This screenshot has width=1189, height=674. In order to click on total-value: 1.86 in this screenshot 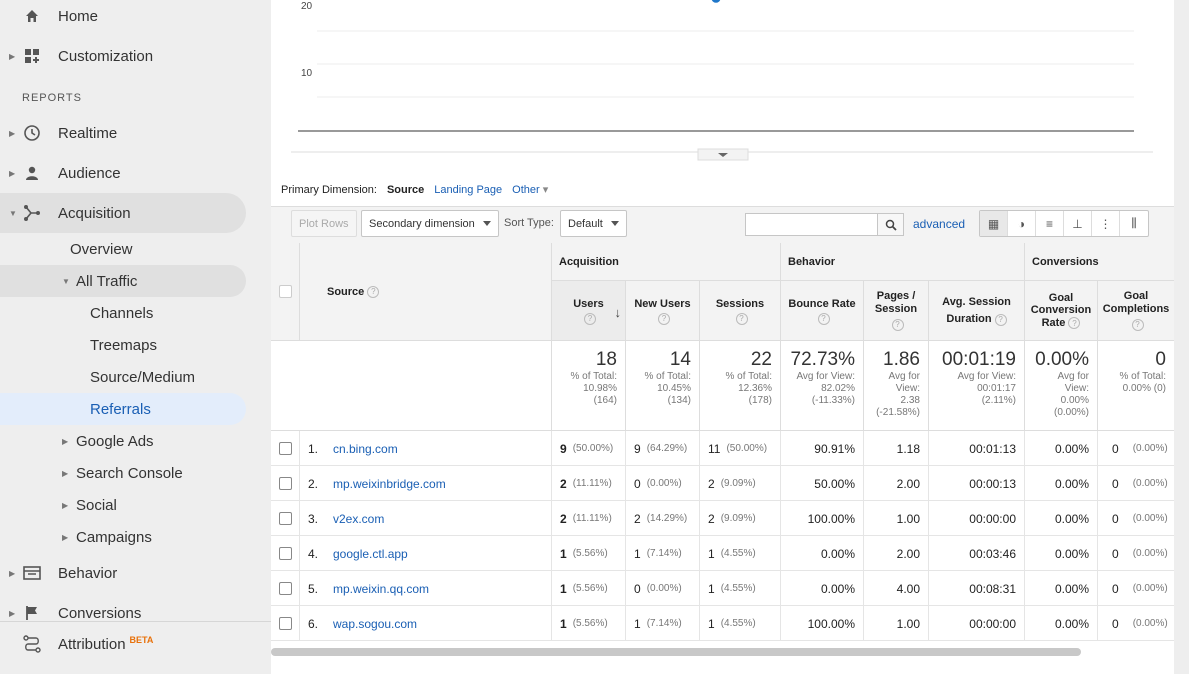, I will do `click(901, 359)`.